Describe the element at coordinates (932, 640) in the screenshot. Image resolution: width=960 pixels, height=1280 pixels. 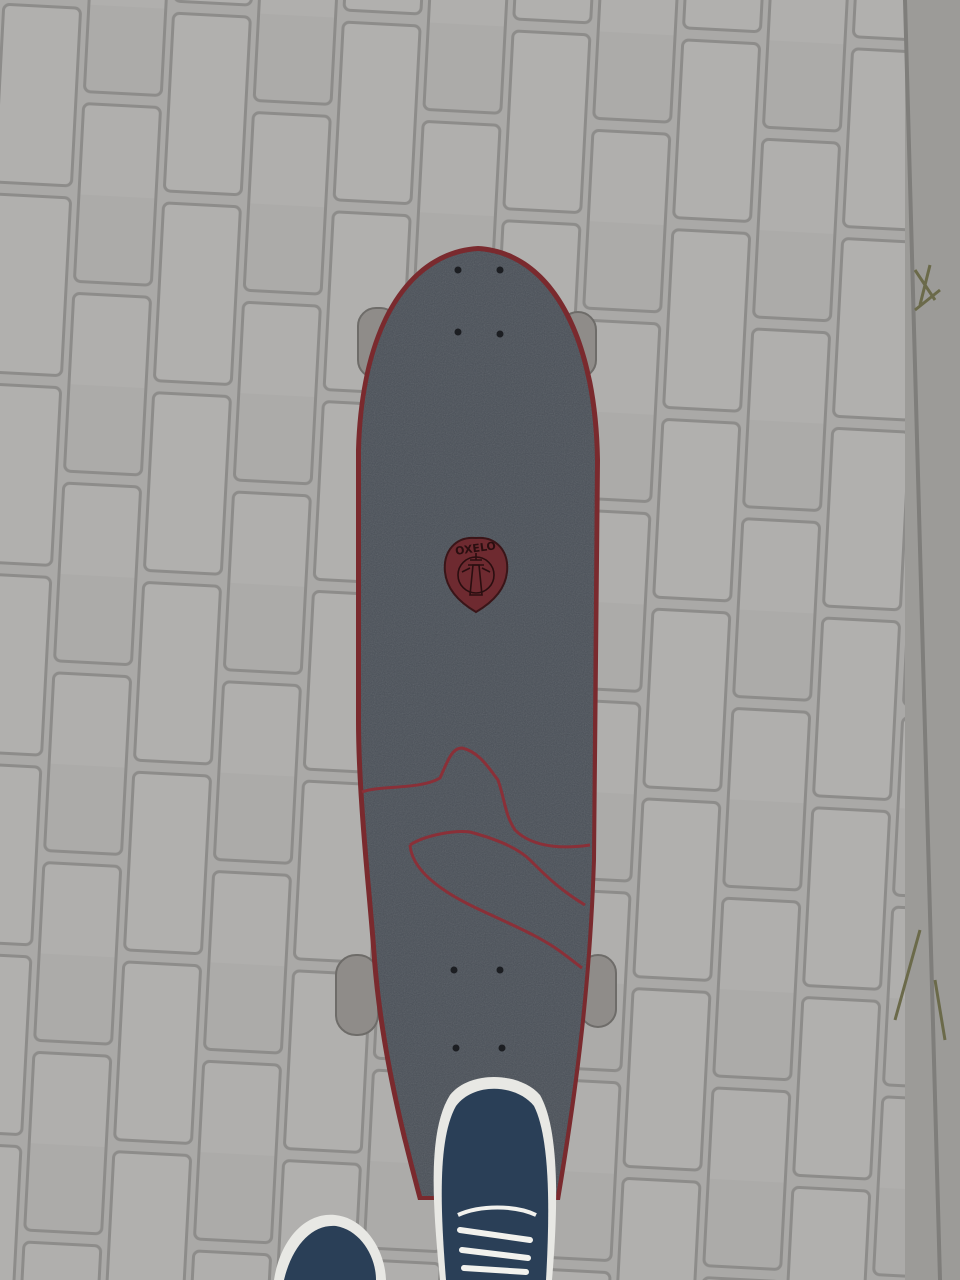
I see `curb` at that location.